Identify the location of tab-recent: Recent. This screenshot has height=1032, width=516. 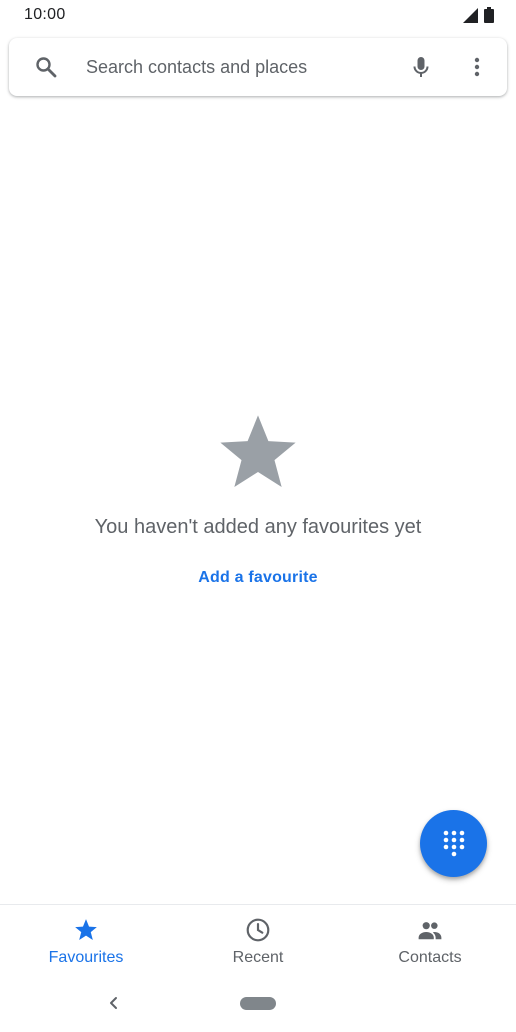
(258, 942).